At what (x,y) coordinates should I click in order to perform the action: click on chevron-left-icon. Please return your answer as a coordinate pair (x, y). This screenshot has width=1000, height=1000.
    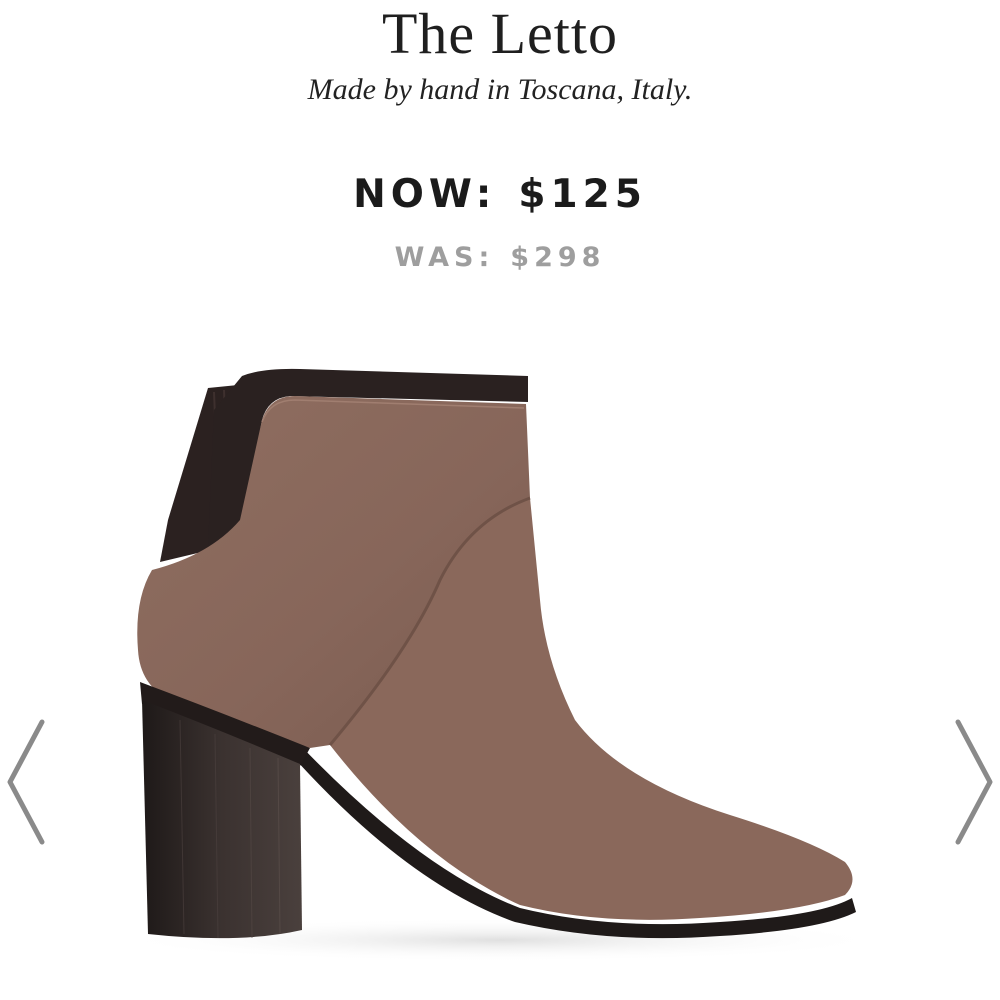
    Looking at the image, I should click on (30, 780).